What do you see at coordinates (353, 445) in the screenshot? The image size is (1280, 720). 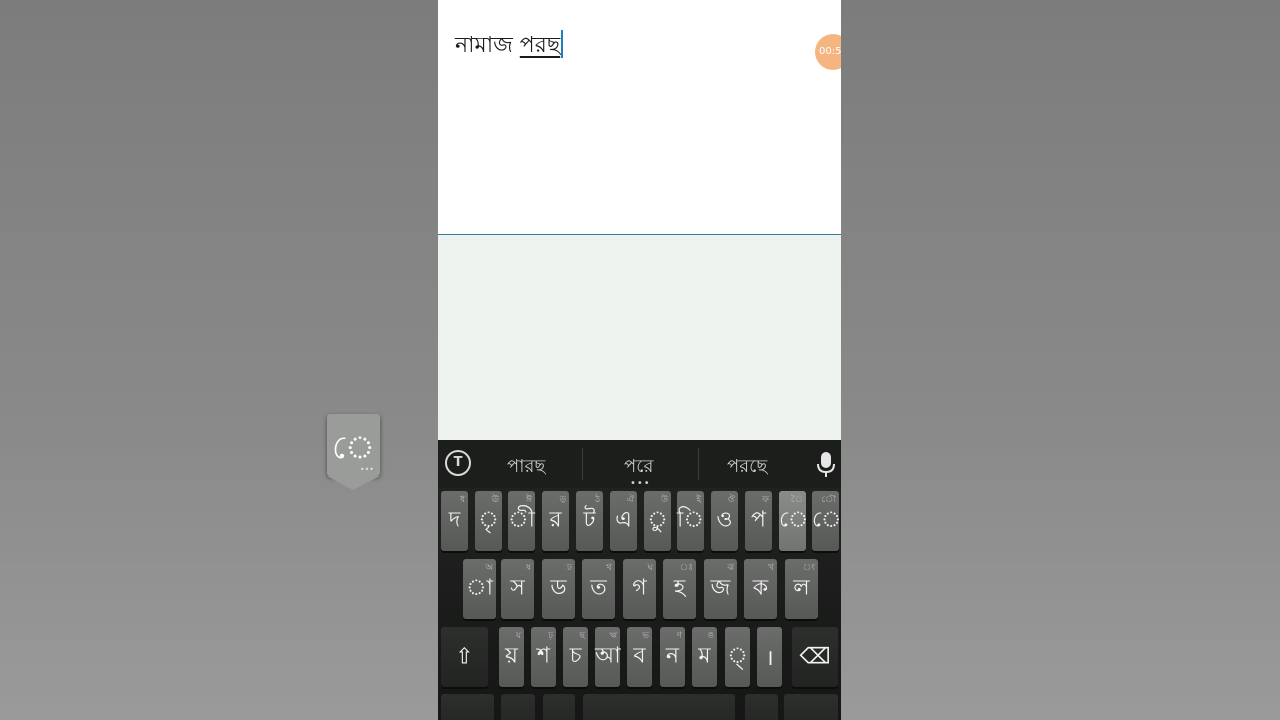 I see `key-preview-popup: ে •••` at bounding box center [353, 445].